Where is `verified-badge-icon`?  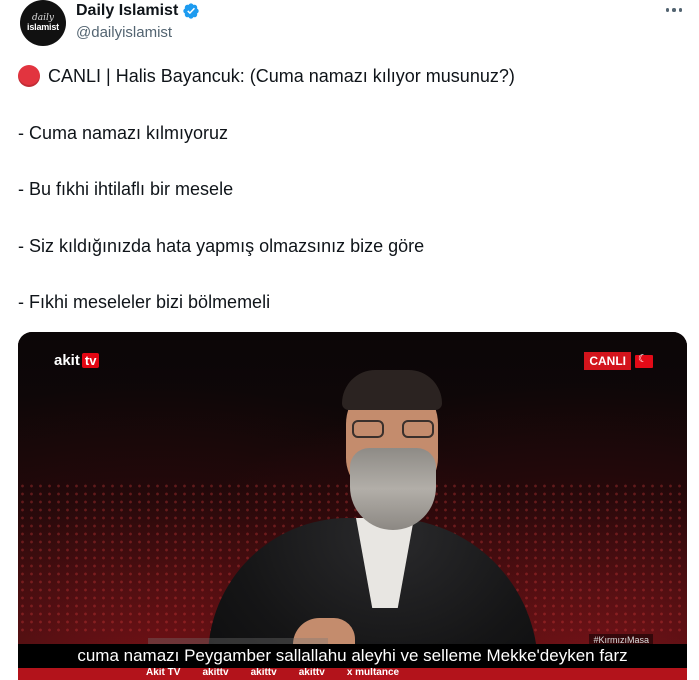 verified-badge-icon is located at coordinates (191, 11).